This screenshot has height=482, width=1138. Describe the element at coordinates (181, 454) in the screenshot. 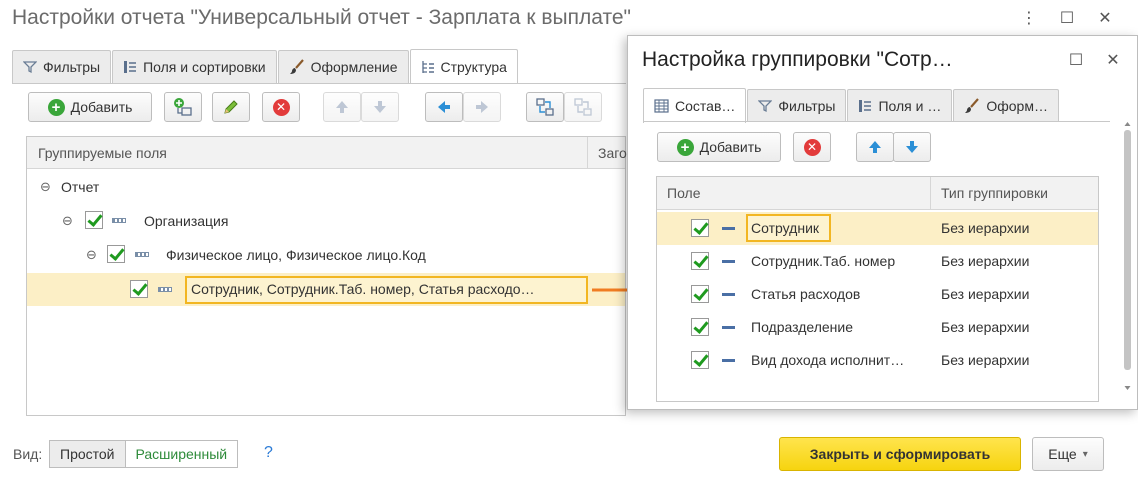

I see `view-extended-option: Расширенный` at that location.